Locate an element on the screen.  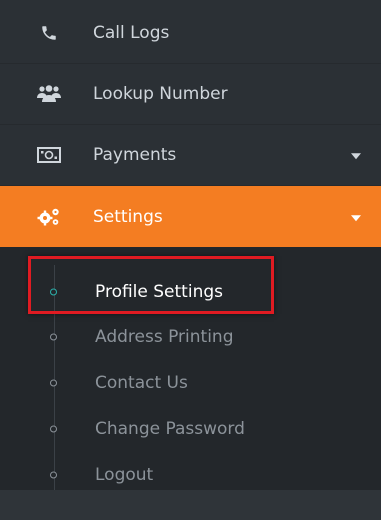
highlight-annotation-box is located at coordinates (151, 285).